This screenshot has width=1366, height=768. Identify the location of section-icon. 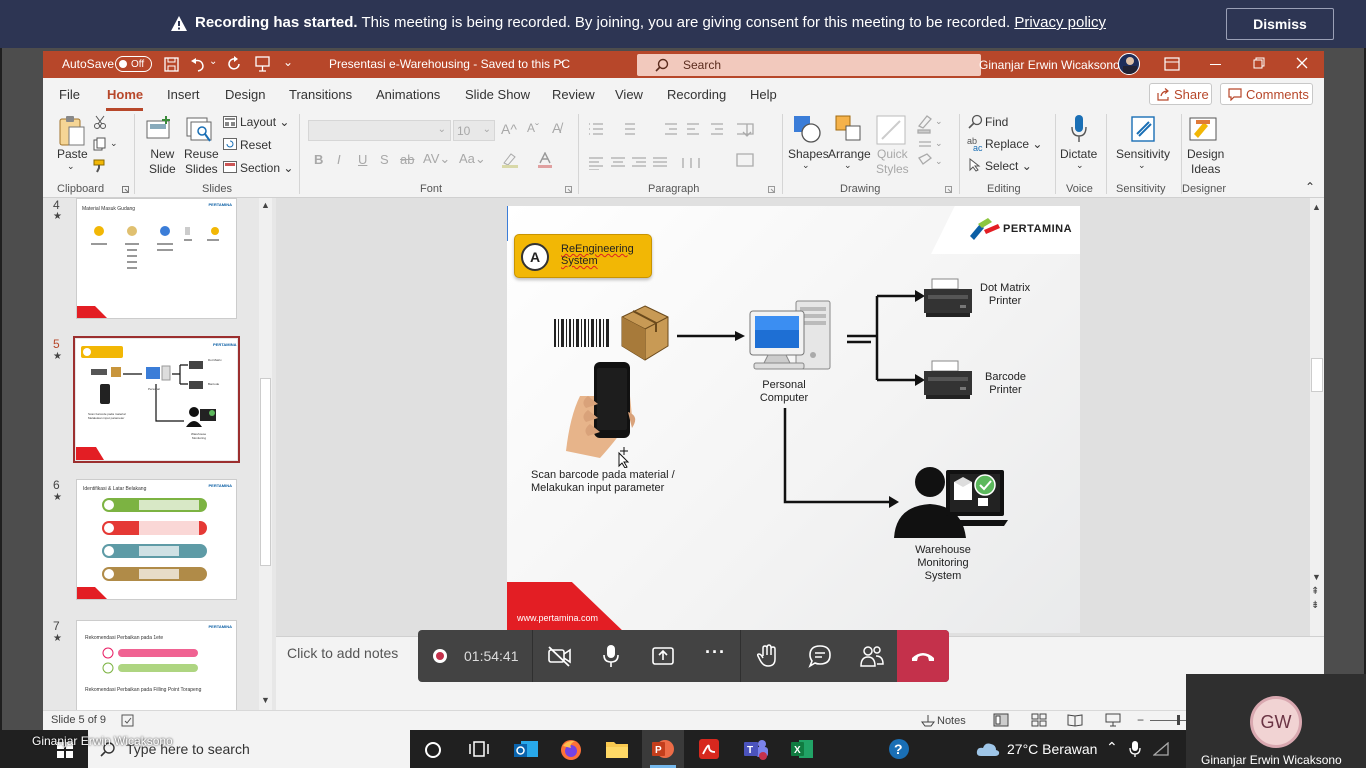
(230, 167).